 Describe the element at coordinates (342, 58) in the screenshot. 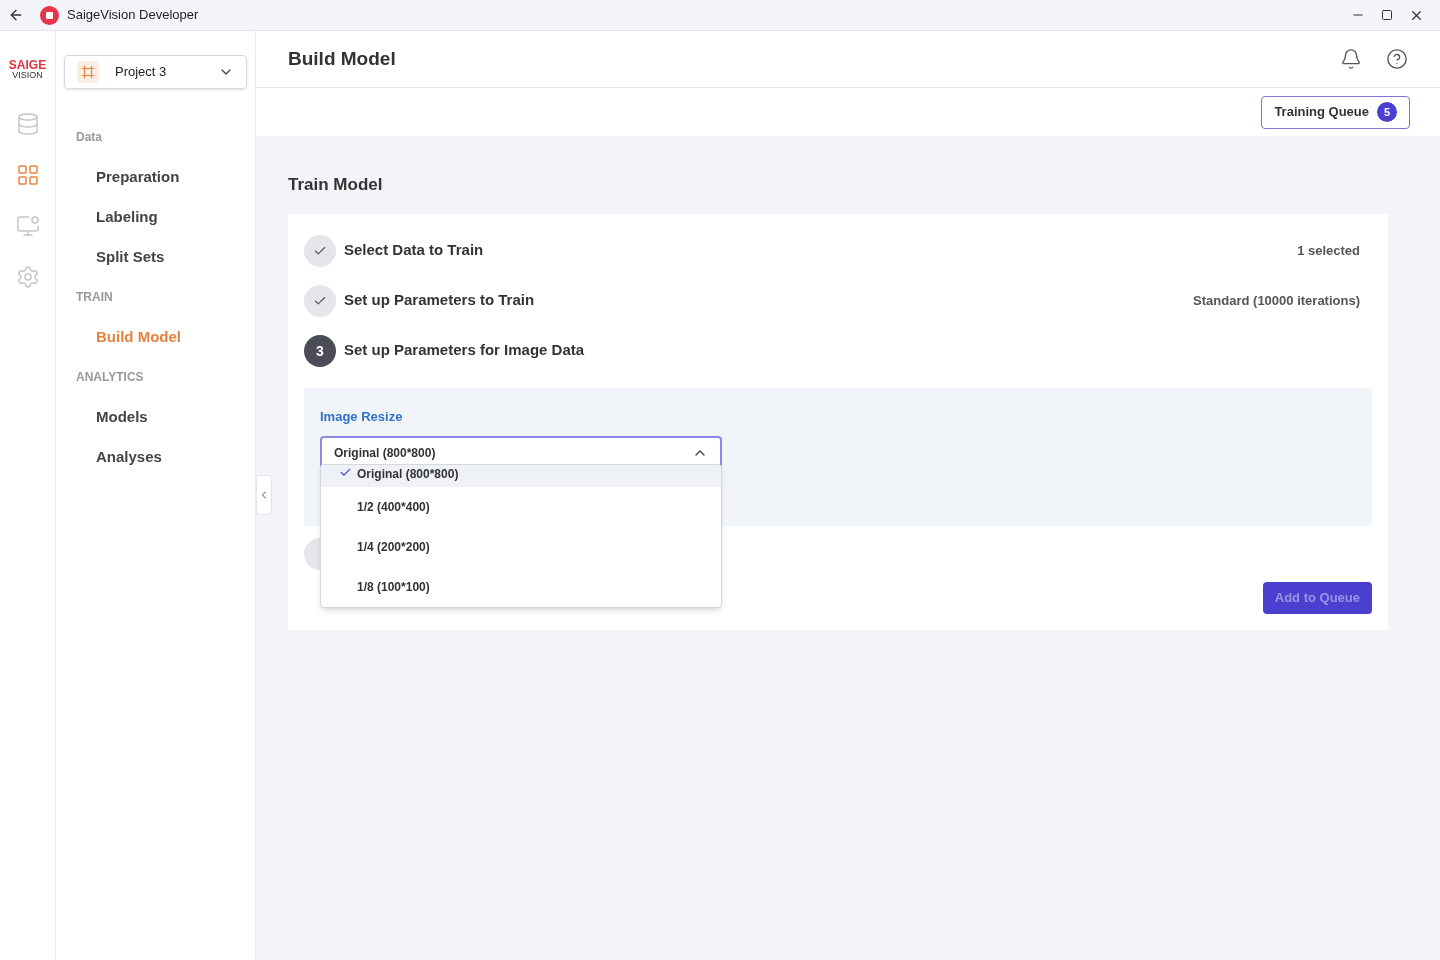

I see `page-title: Build Model` at that location.